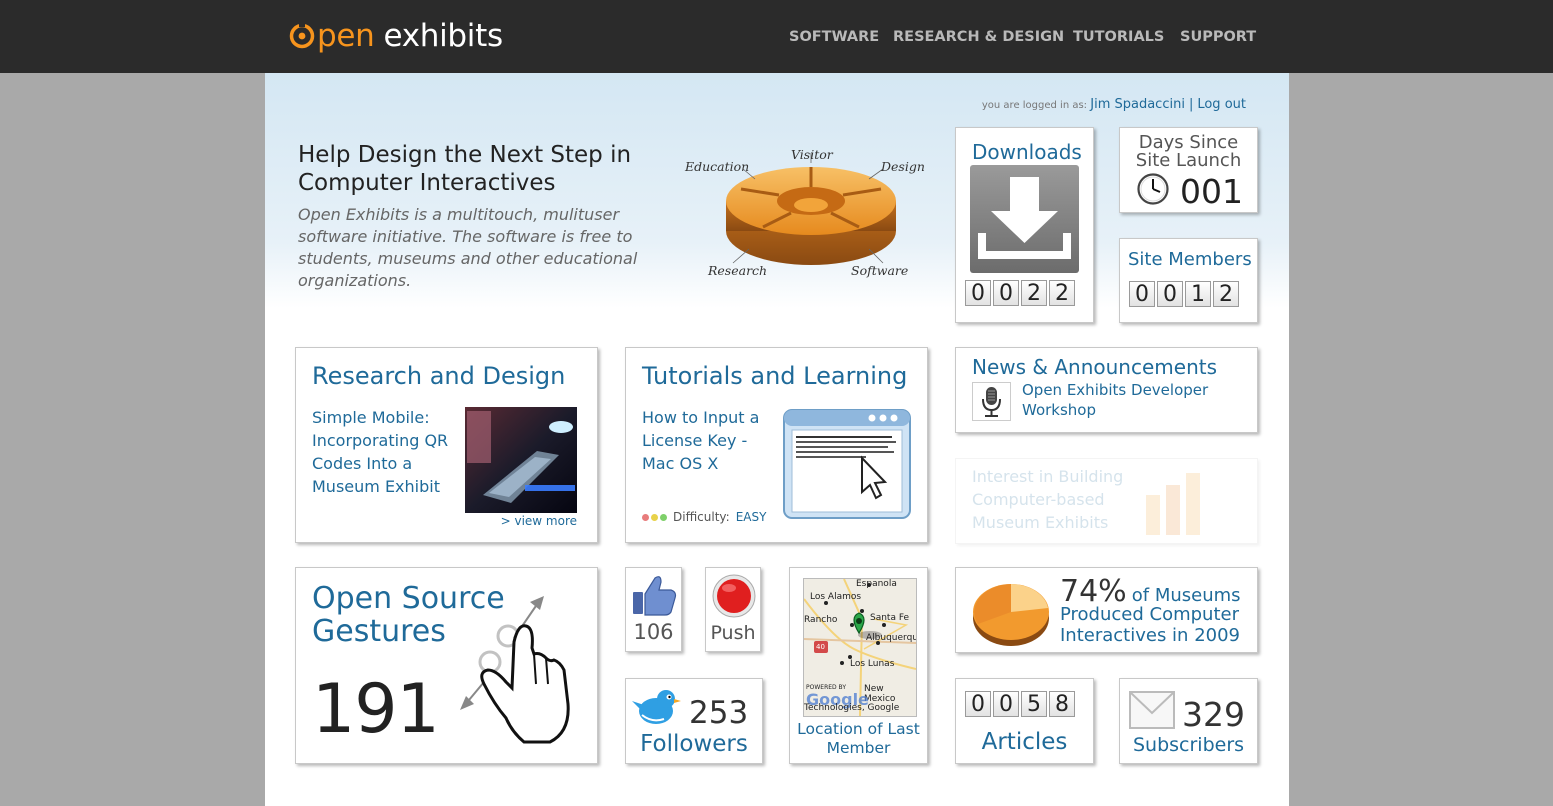 This screenshot has height=806, width=1553. I want to click on downloads-counter: 0 0 2 2, so click(1020, 293).